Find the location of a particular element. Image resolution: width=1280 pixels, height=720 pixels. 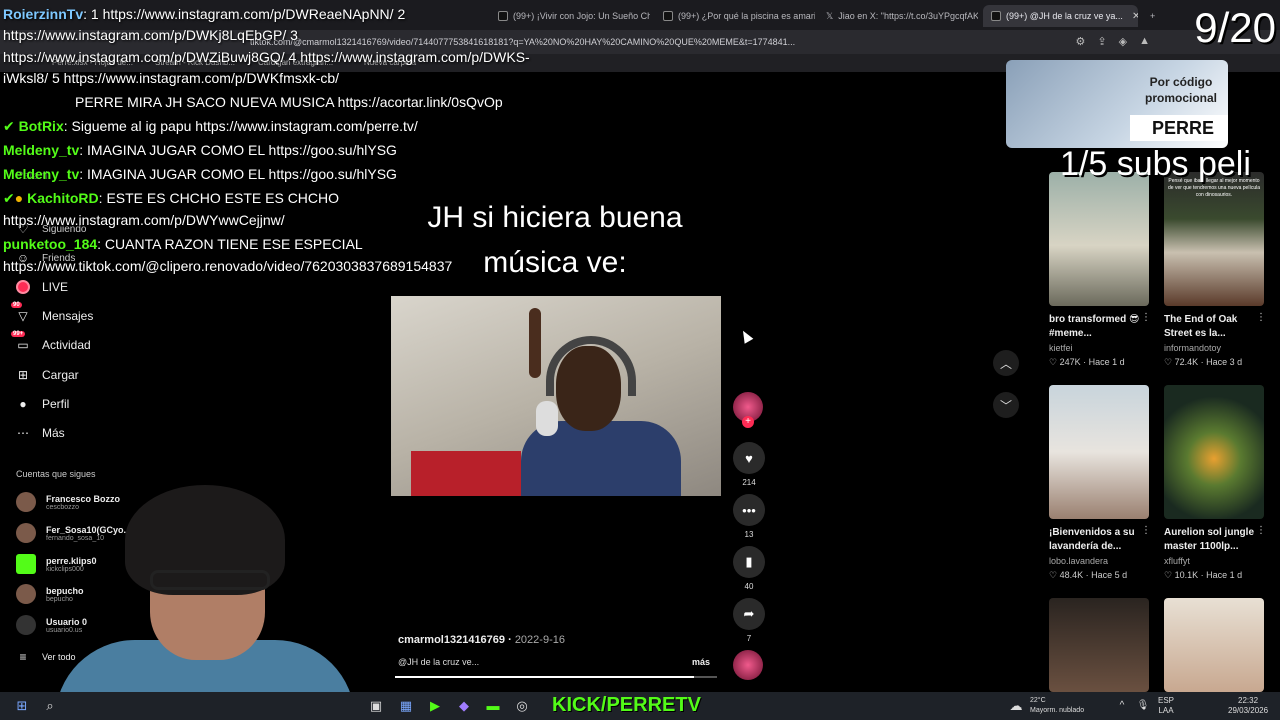

badge-icon: ● is located at coordinates (19, 198).